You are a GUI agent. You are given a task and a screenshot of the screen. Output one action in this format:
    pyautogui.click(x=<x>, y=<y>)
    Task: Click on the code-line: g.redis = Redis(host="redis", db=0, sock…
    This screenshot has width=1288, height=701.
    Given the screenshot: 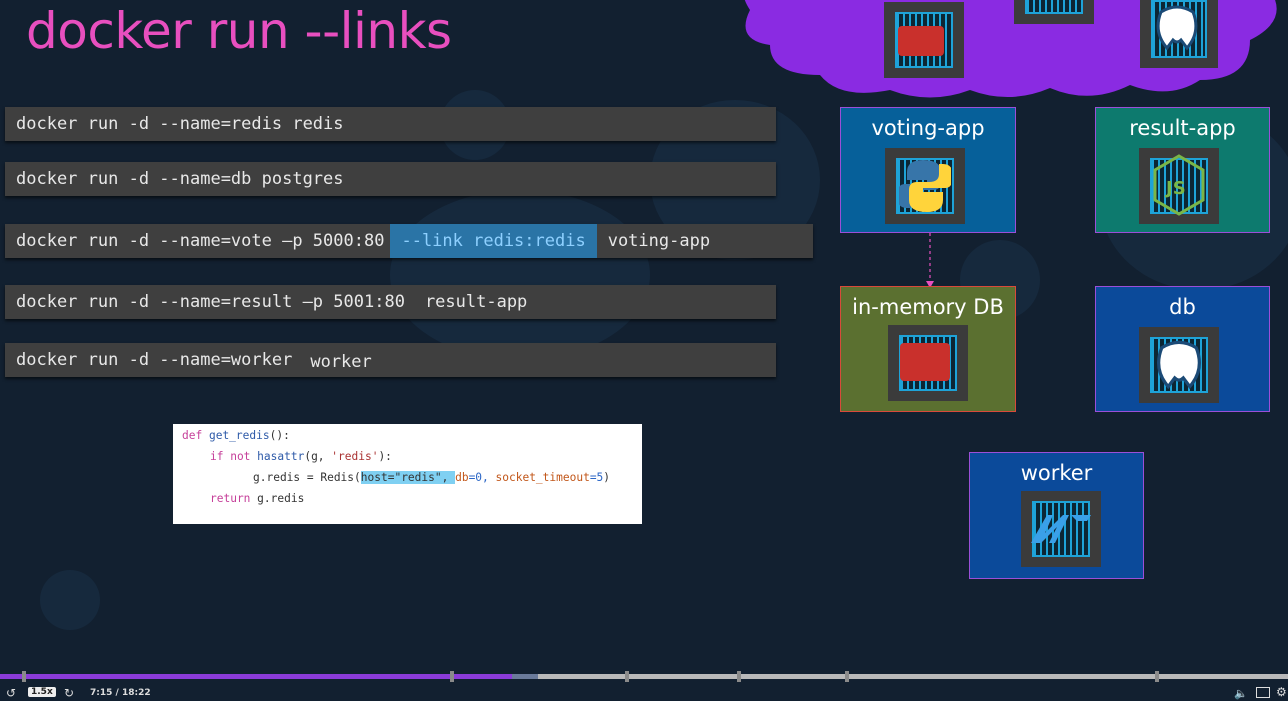 What is the action you would take?
    pyautogui.click(x=432, y=477)
    